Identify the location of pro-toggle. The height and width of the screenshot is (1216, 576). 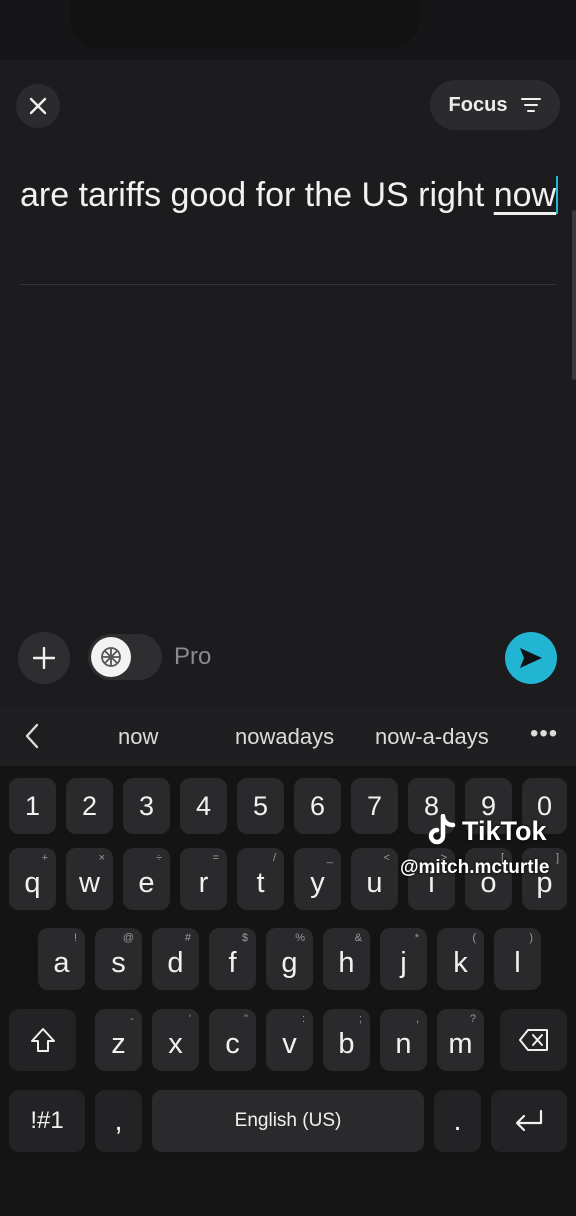
(125, 657).